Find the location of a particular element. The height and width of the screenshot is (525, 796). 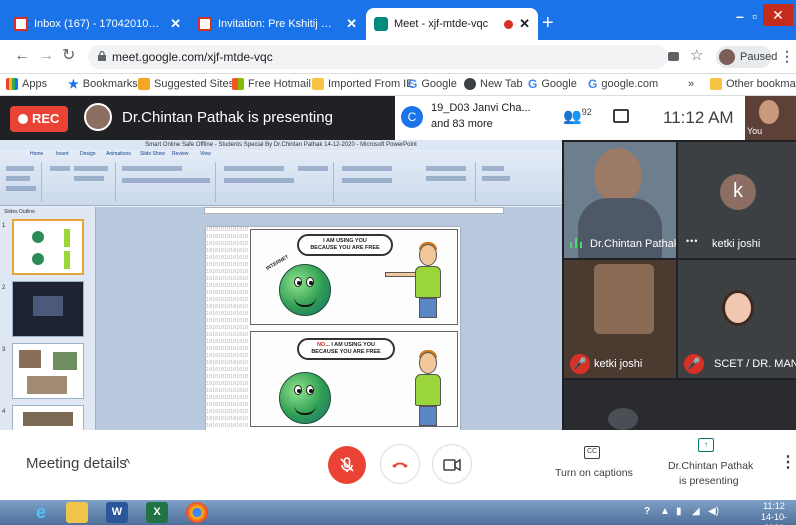

globe-label: INTERNET is located at coordinates (277, 263).